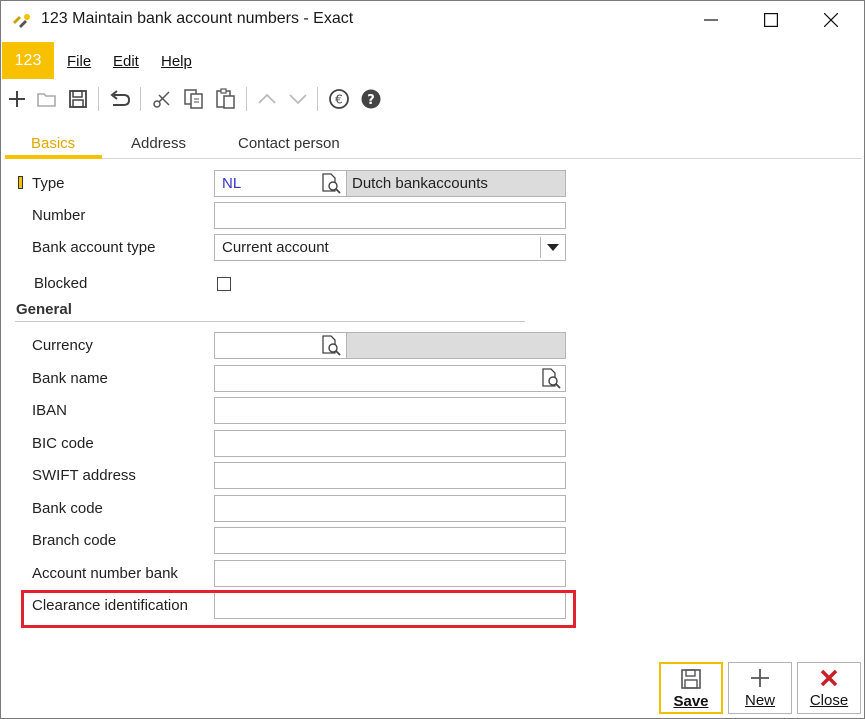 The width and height of the screenshot is (865, 719). I want to click on new-button: New, so click(760, 688).